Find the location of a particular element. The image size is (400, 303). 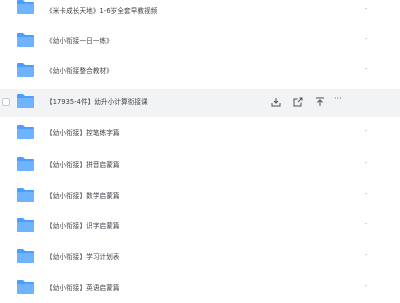

pin-to-top-icon is located at coordinates (320, 102).